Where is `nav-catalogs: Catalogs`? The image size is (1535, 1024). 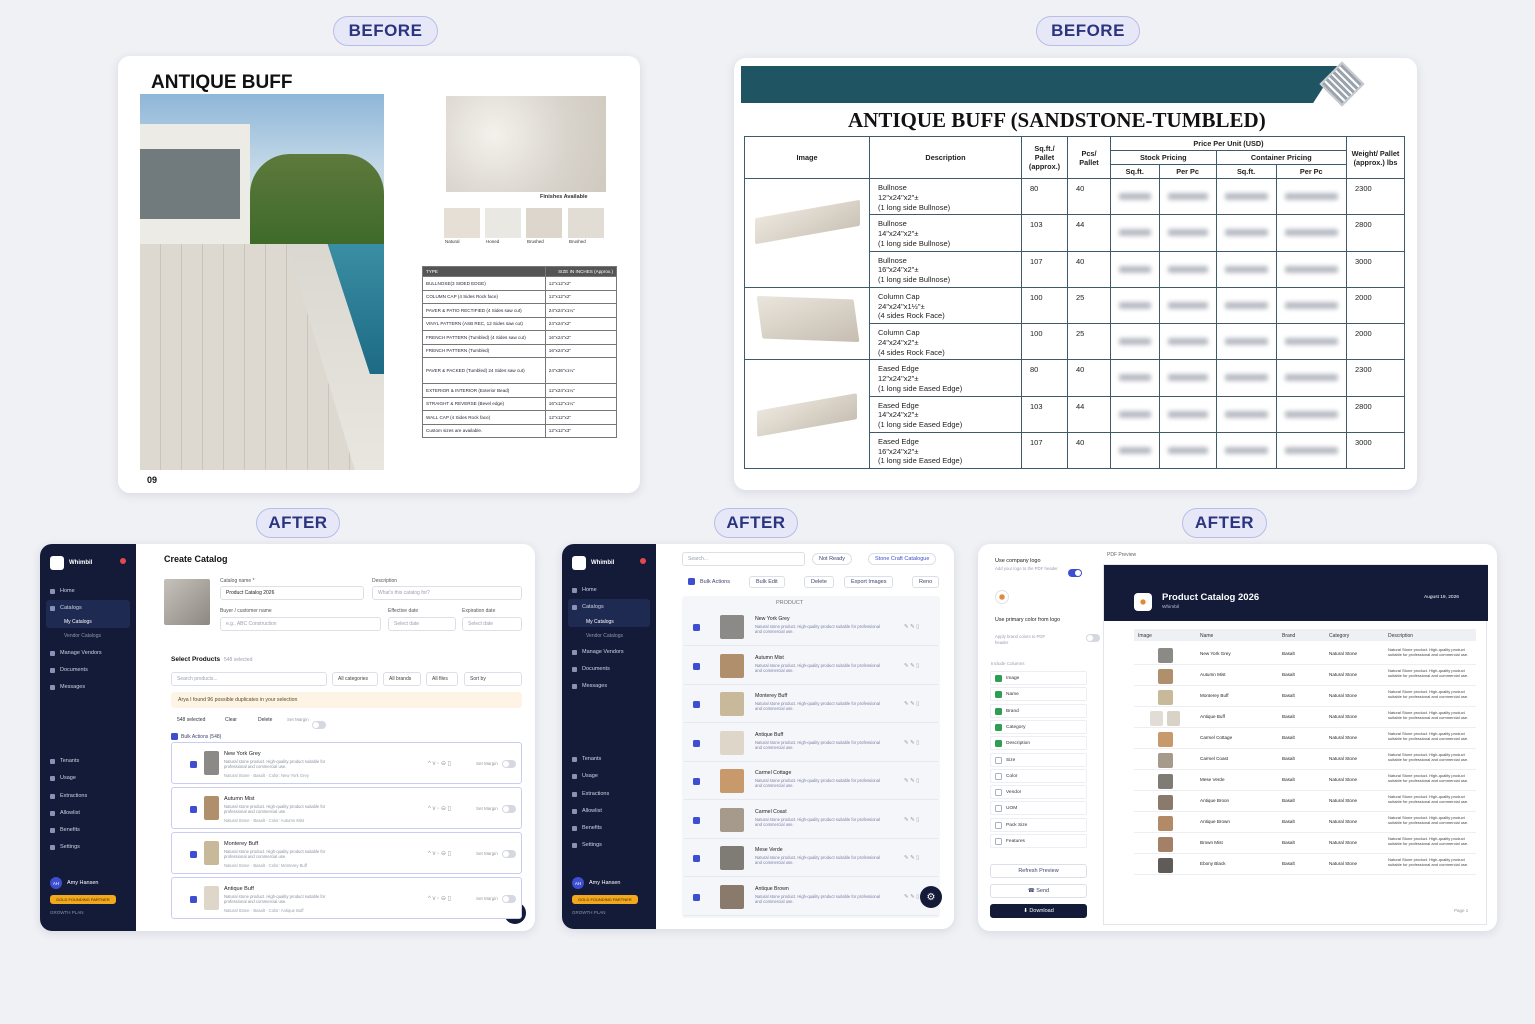 nav-catalogs: Catalogs is located at coordinates (66, 608).